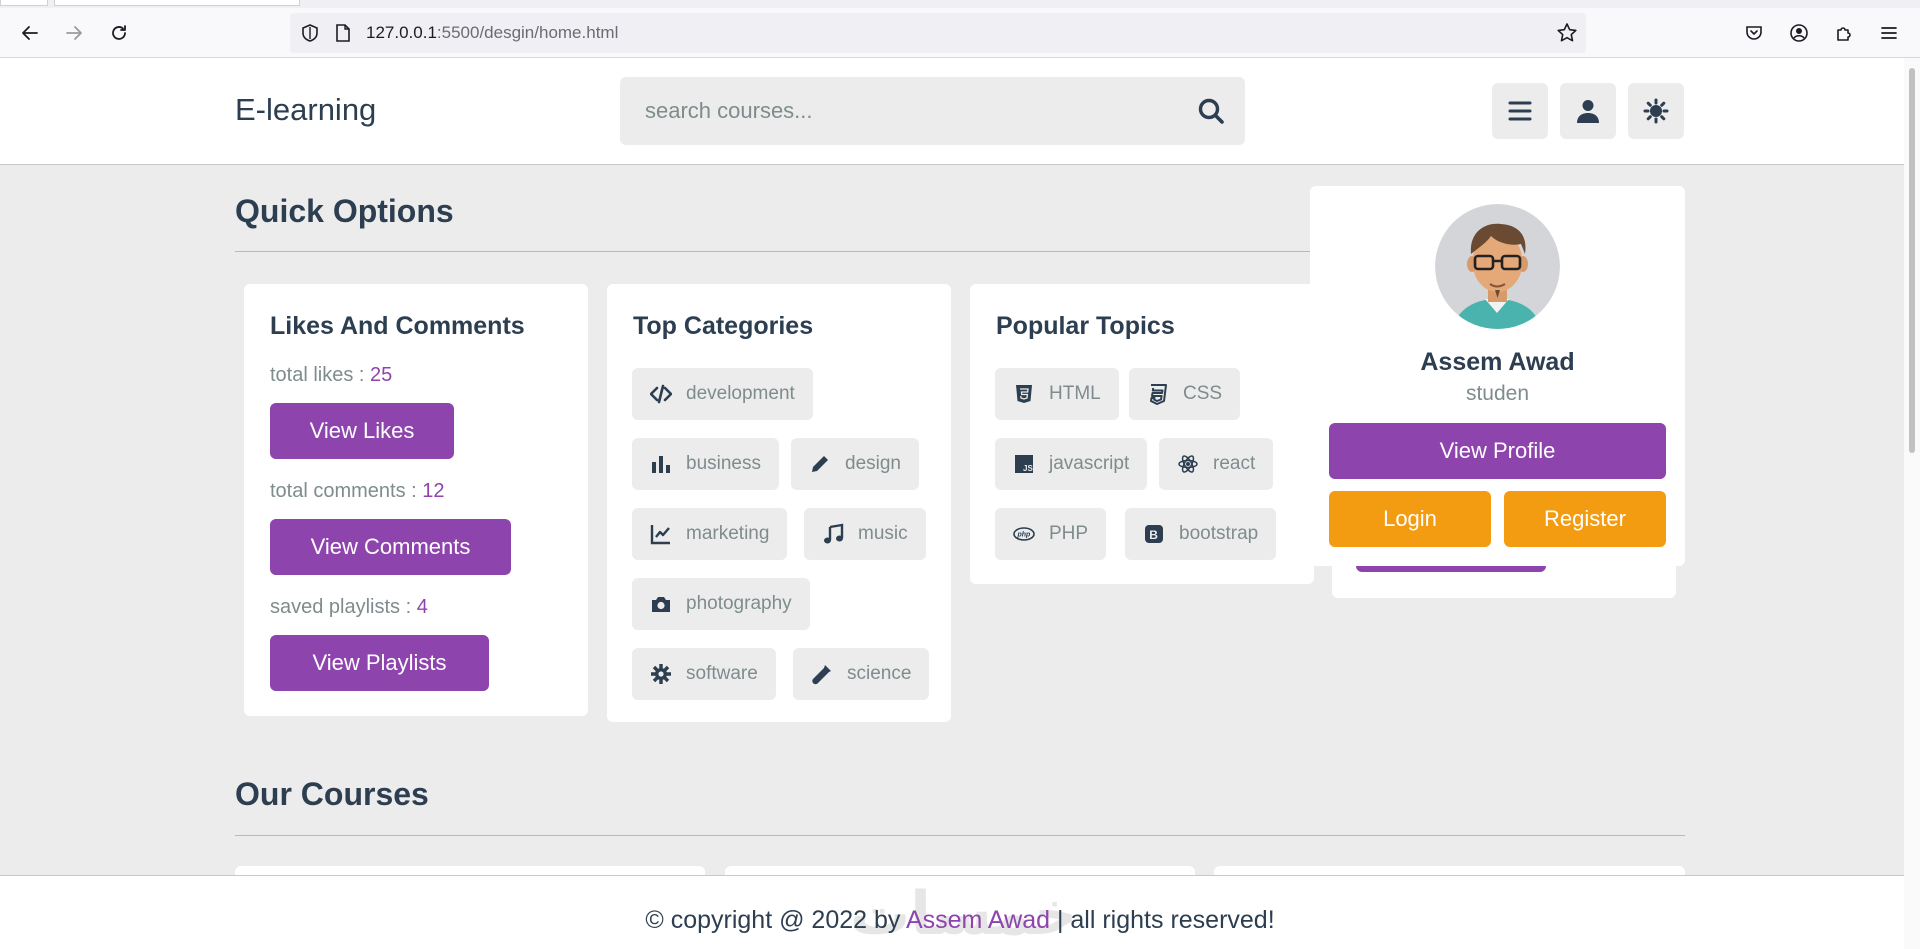  Describe the element at coordinates (362, 431) in the screenshot. I see `view-likes-button: View Likes` at that location.